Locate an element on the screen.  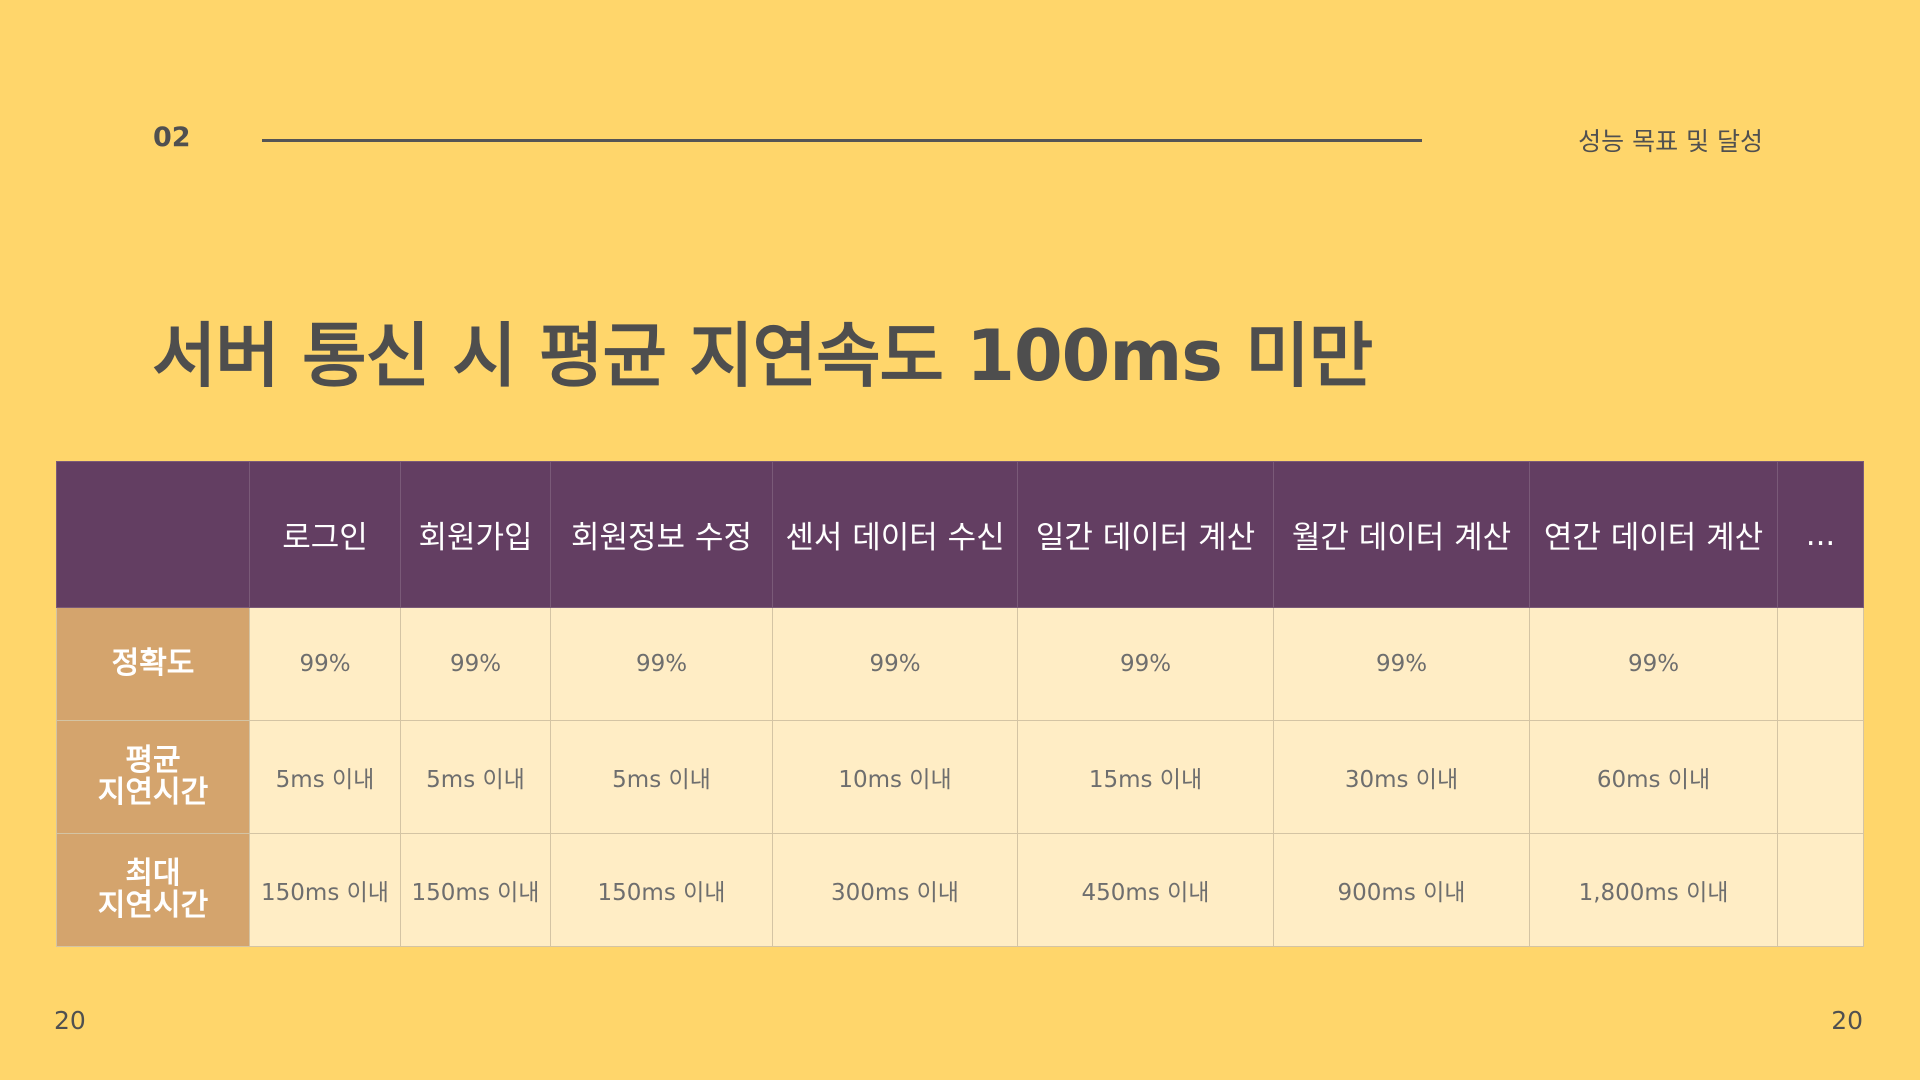
header-divider is located at coordinates (842, 140).